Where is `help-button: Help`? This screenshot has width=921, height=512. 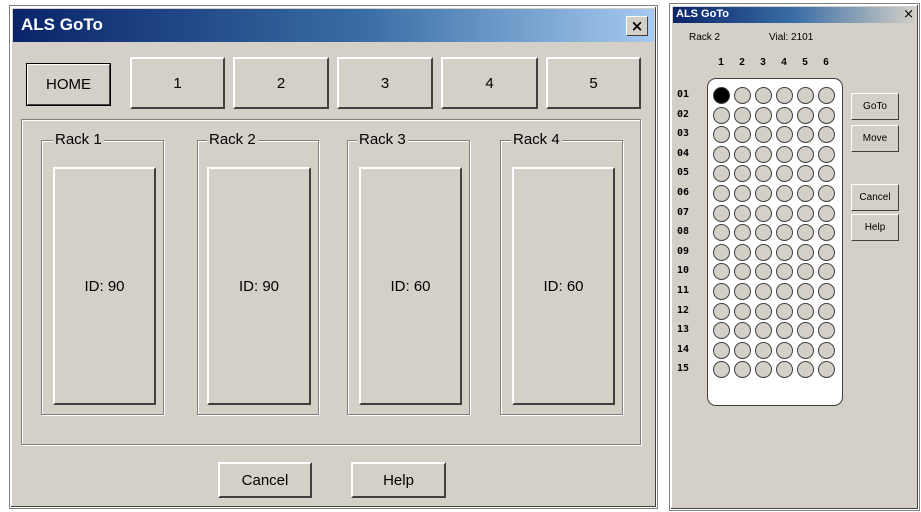 help-button: Help is located at coordinates (398, 480).